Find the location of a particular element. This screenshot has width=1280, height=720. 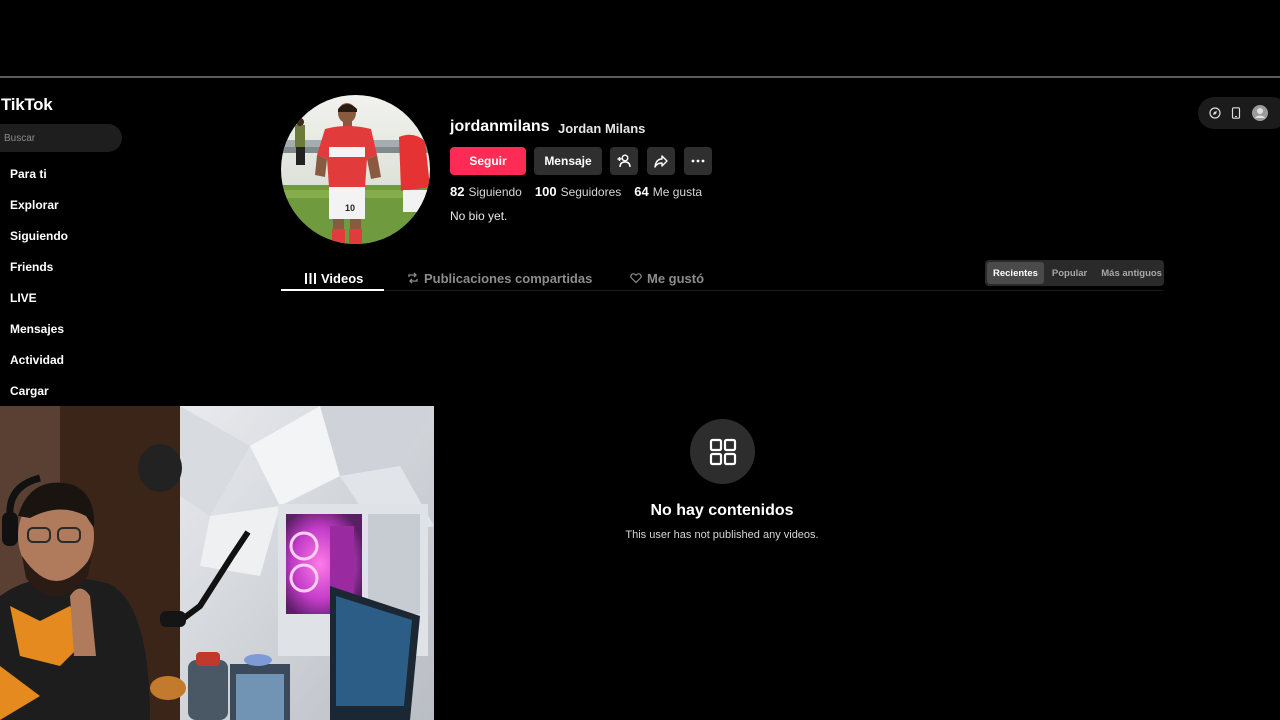

add-user-icon is located at coordinates (624, 161).